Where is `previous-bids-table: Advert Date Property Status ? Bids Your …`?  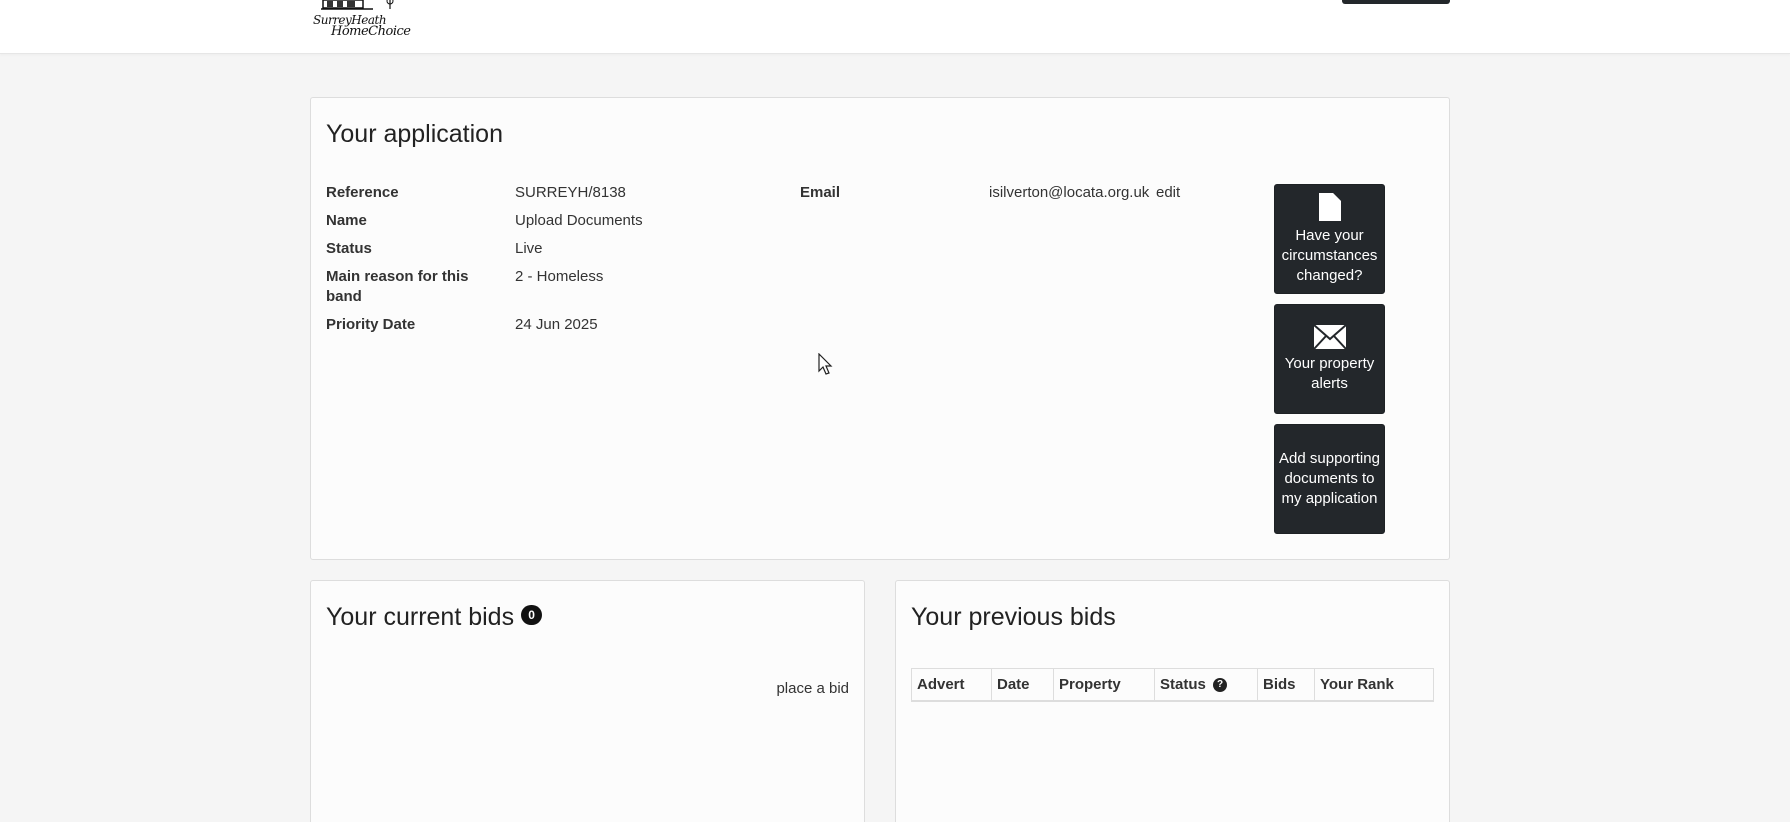
previous-bids-table: Advert Date Property Status ? Bids Your … is located at coordinates (1172, 685).